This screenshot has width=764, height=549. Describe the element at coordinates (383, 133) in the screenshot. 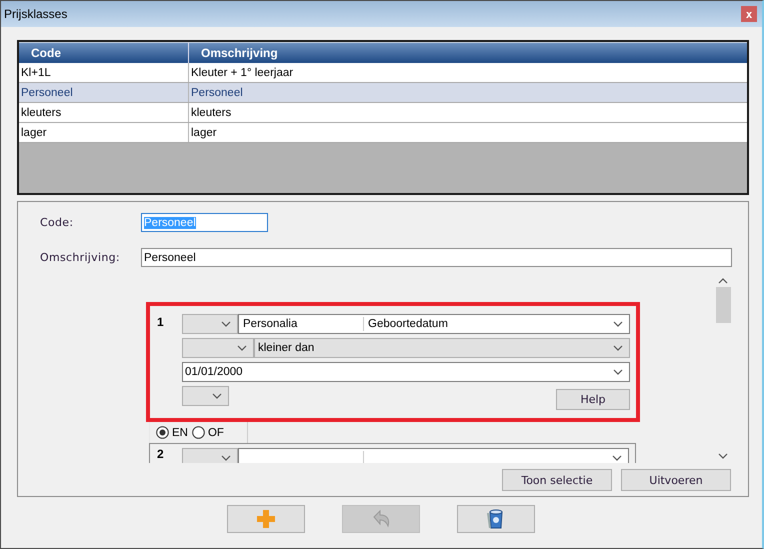

I see `table-row: lager lager` at that location.